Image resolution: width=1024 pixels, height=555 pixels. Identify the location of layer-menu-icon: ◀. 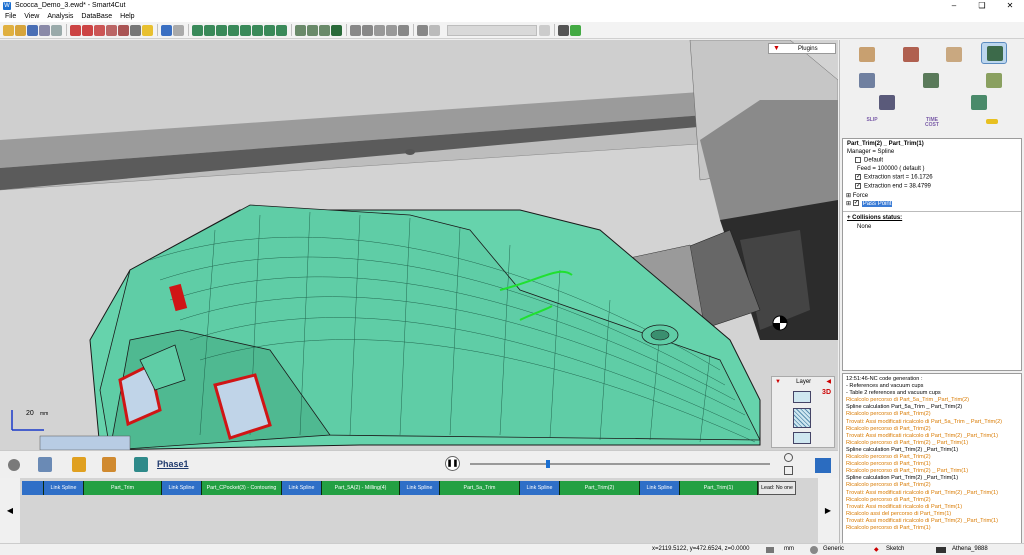
(828, 381).